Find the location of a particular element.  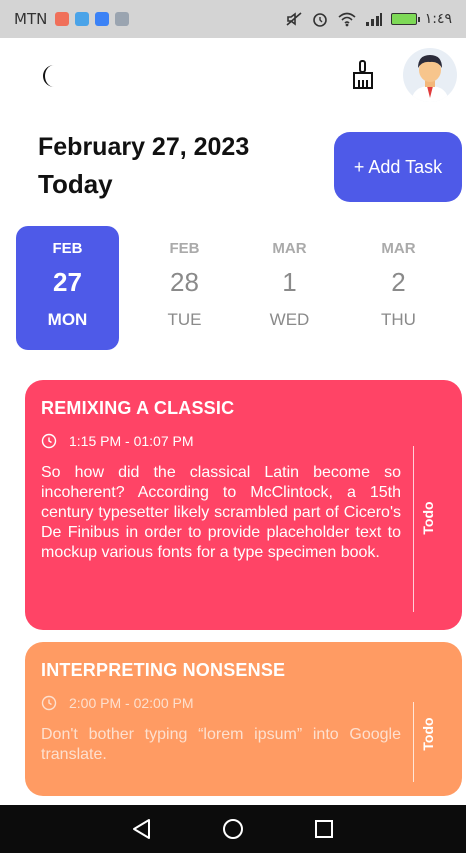

avatar-illustration is located at coordinates (430, 78).